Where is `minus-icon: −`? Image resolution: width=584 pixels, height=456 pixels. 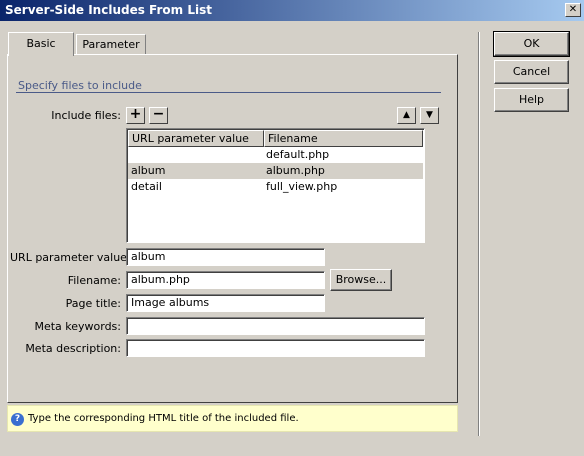 minus-icon: − is located at coordinates (158, 114).